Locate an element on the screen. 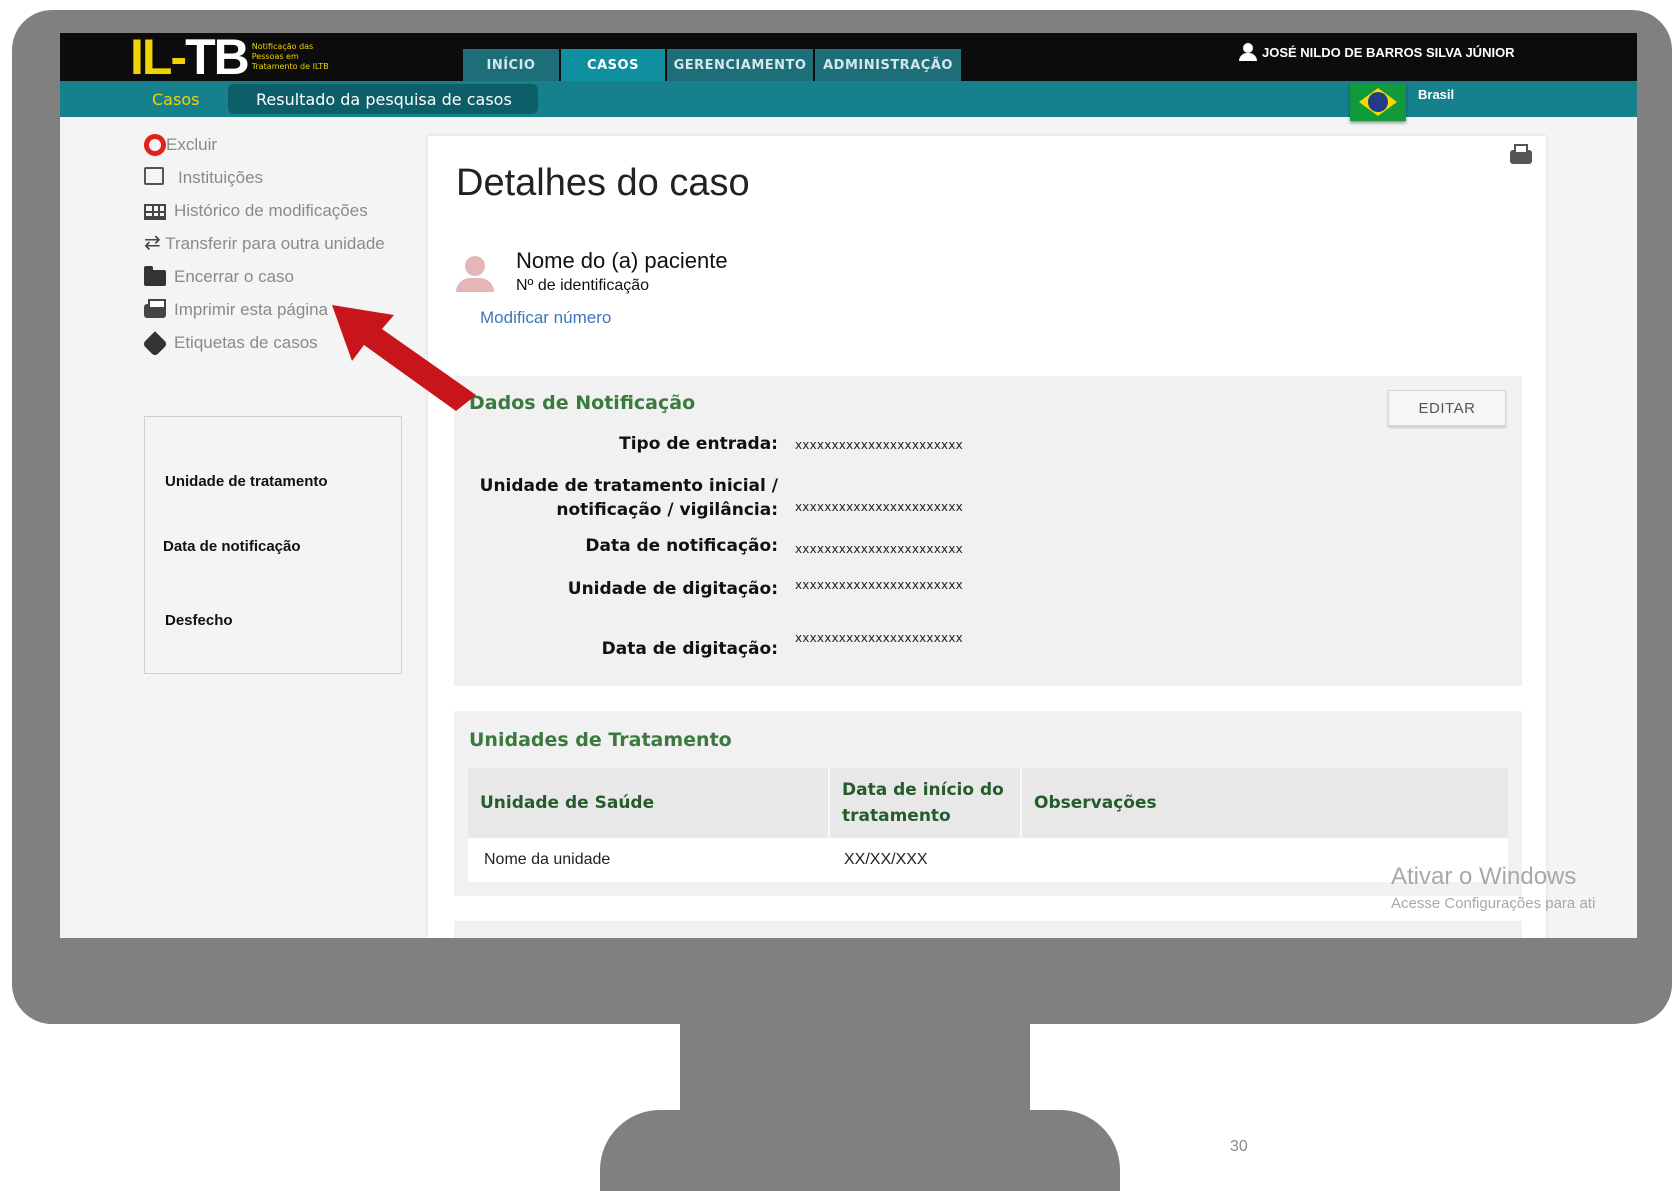 The image size is (1672, 1191). summary-desfecho-label: Desfecho is located at coordinates (199, 620).